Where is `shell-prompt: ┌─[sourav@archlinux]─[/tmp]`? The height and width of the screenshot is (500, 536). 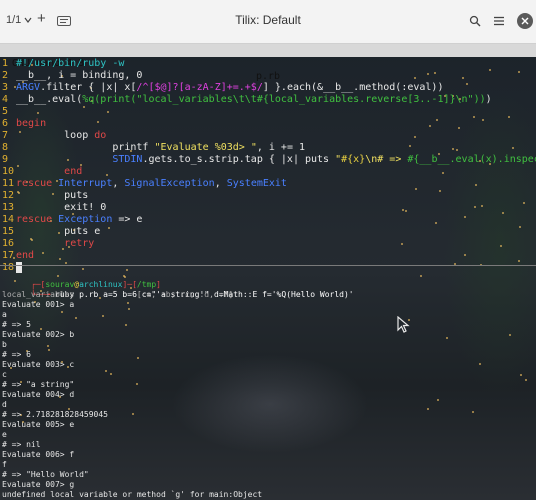 shell-prompt: ┌─[sourav@archlinux]─[/tmp] is located at coordinates (81, 279).